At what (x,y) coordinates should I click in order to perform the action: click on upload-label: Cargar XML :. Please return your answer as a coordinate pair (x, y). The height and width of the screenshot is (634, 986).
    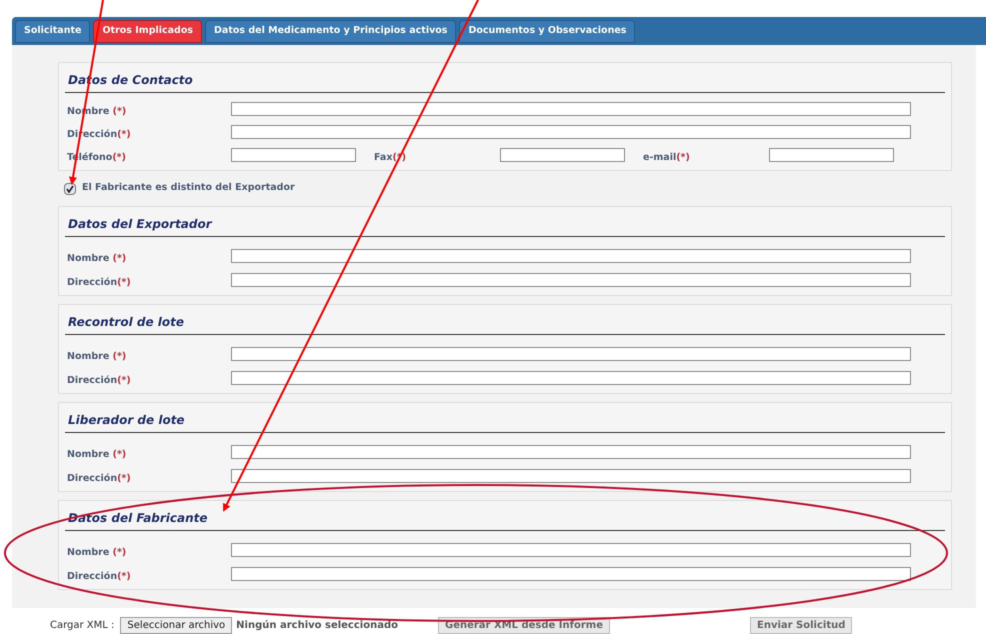
    Looking at the image, I should click on (82, 626).